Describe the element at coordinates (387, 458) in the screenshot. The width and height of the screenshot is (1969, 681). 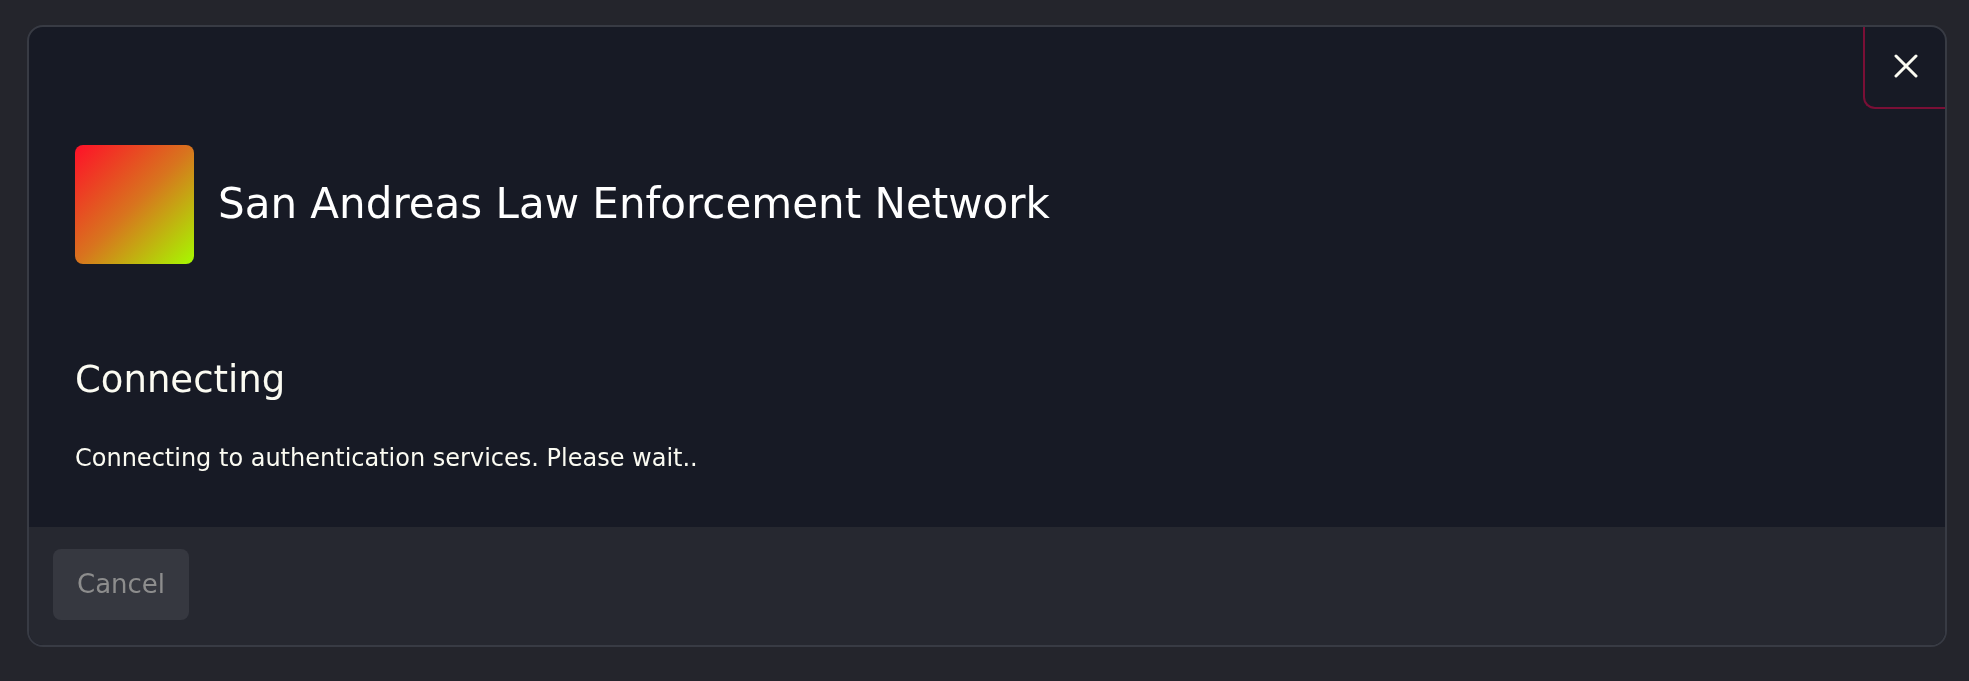
I see `status-message: Connecting to authentication services. Please wait..` at that location.